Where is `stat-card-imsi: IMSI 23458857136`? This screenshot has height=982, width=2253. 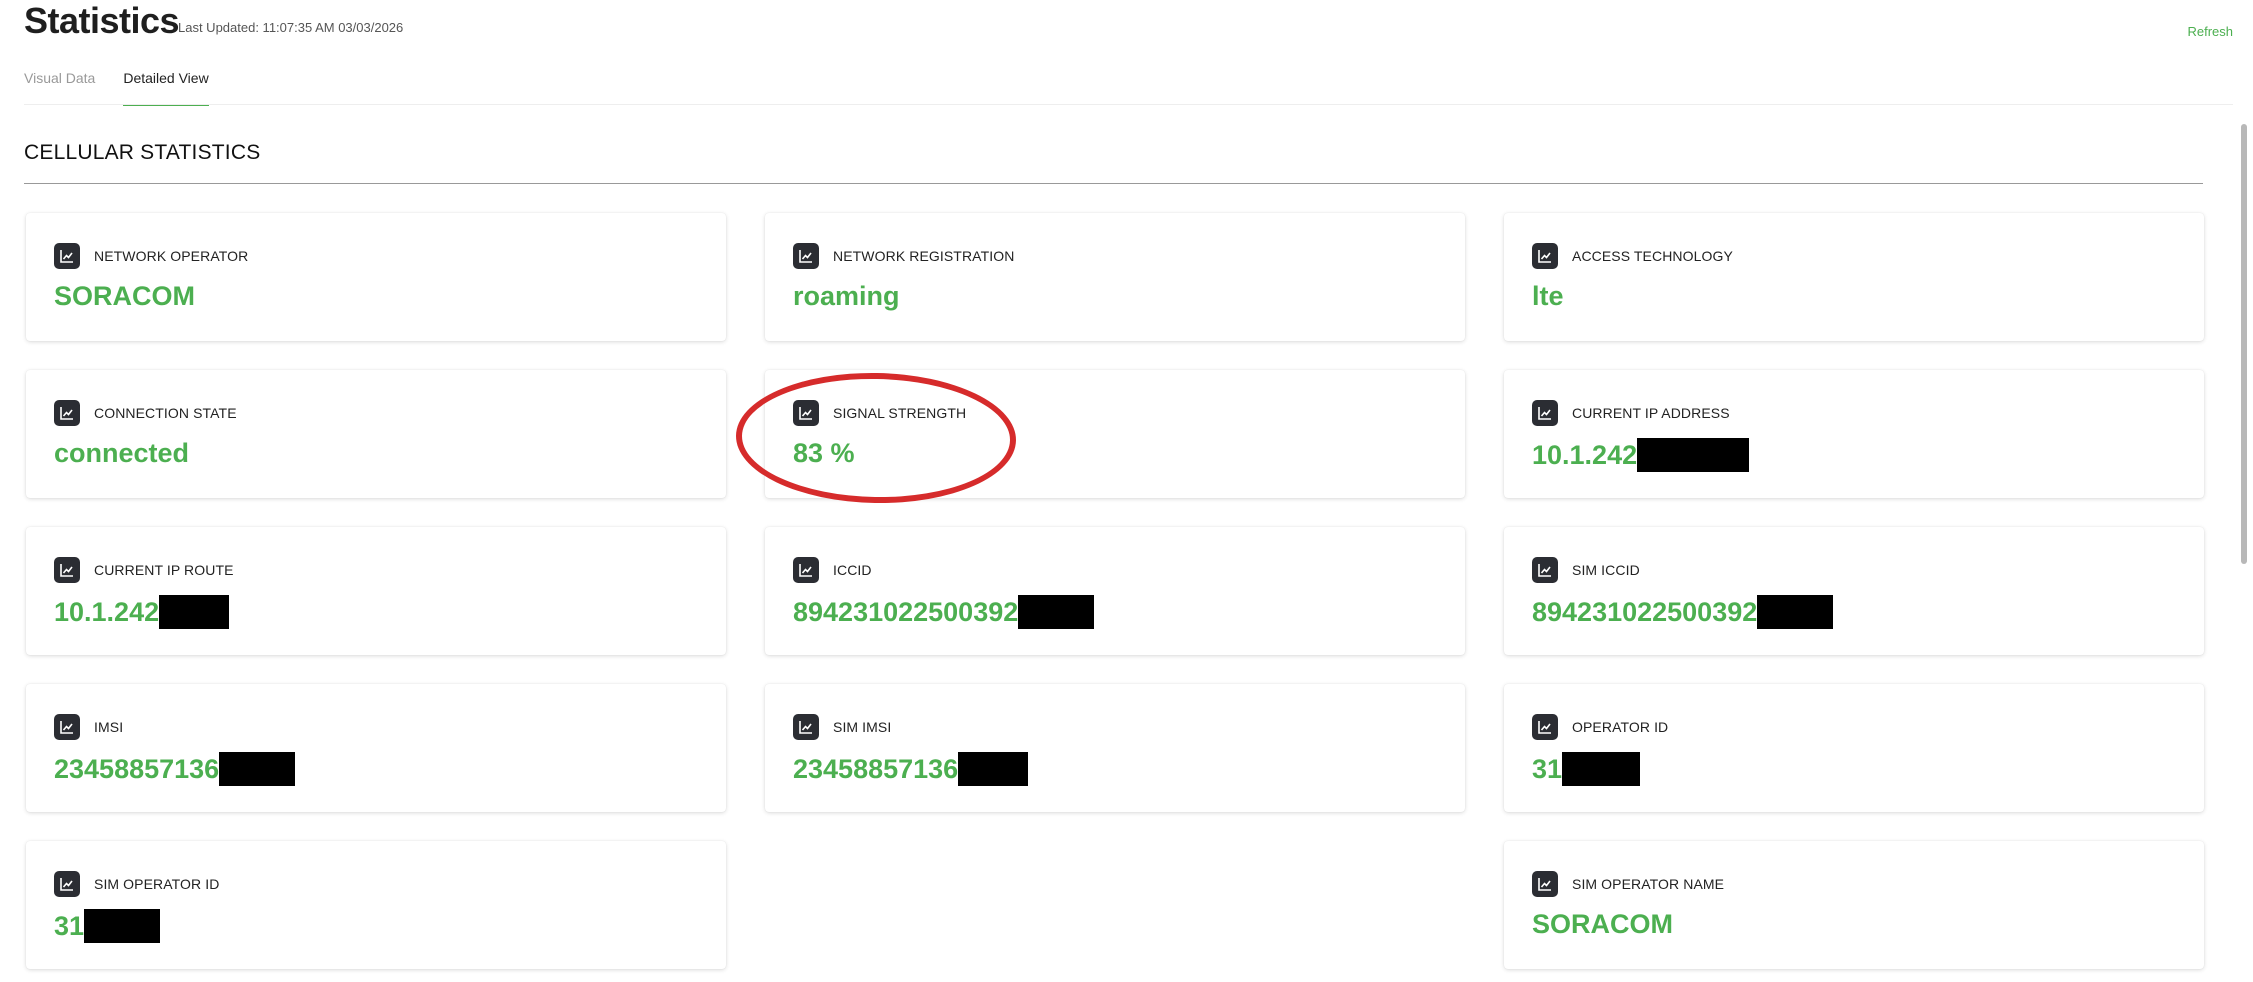
stat-card-imsi: IMSI 23458857136 is located at coordinates (376, 748).